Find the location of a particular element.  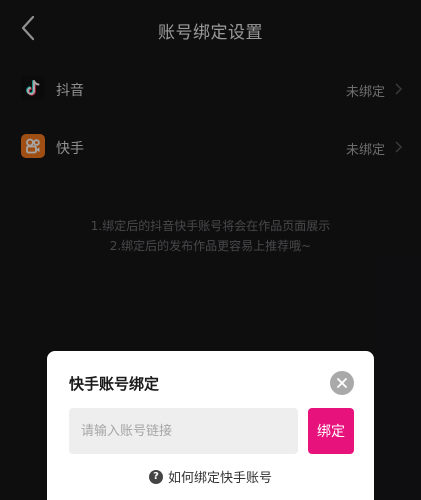

bind-button: 绑定 is located at coordinates (331, 431).